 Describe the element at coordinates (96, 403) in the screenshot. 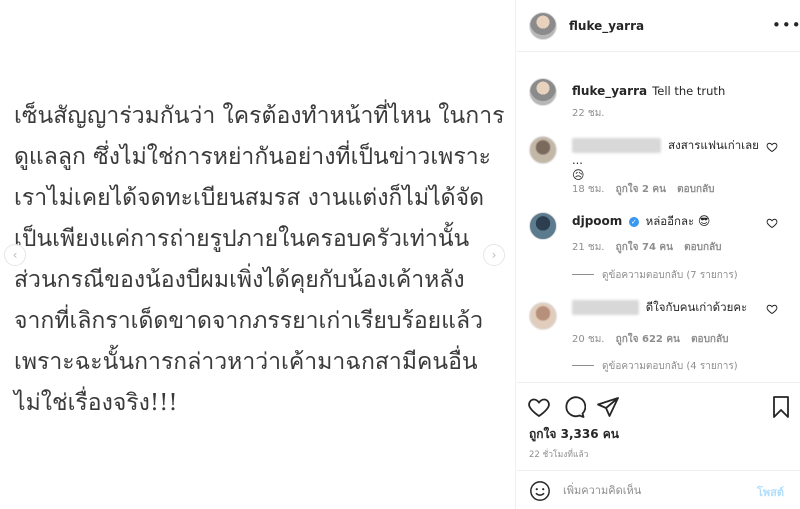

I see `post-text-line: ไม่ใช่เรื่องจริง!!!` at that location.